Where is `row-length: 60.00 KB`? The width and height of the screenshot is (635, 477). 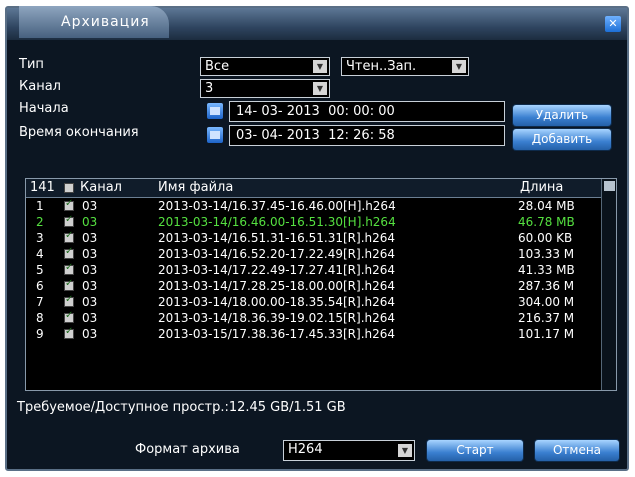 row-length: 60.00 KB is located at coordinates (545, 238).